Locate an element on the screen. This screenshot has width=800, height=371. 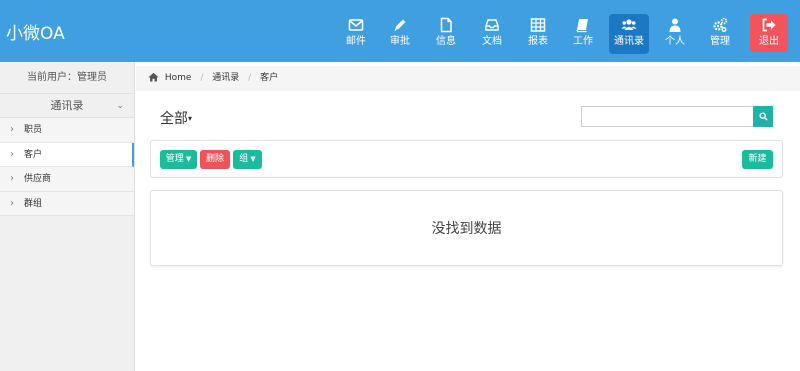
new-label: 新建 is located at coordinates (757, 159).